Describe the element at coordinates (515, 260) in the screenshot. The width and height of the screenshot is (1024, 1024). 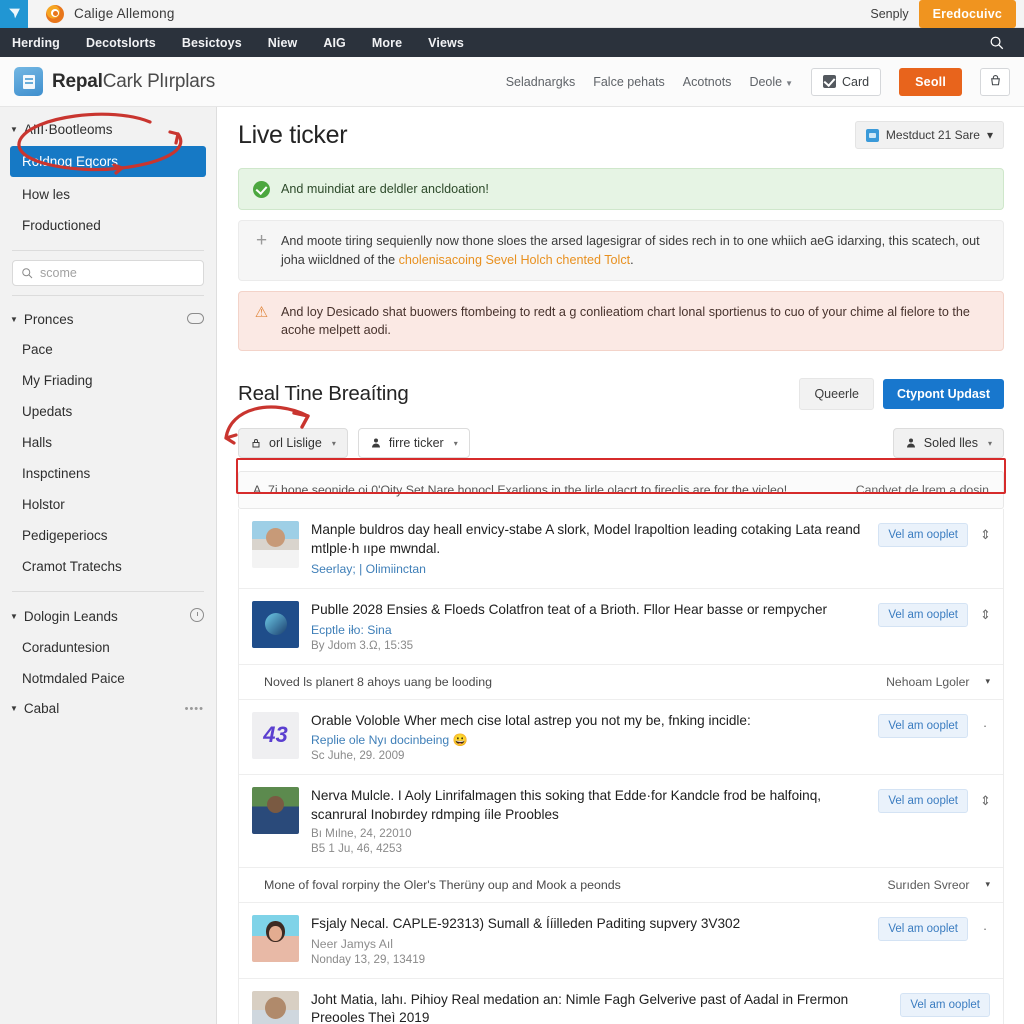
I see `alert-info-link: cholenisacoing Sevel Holch chented Tolct` at that location.